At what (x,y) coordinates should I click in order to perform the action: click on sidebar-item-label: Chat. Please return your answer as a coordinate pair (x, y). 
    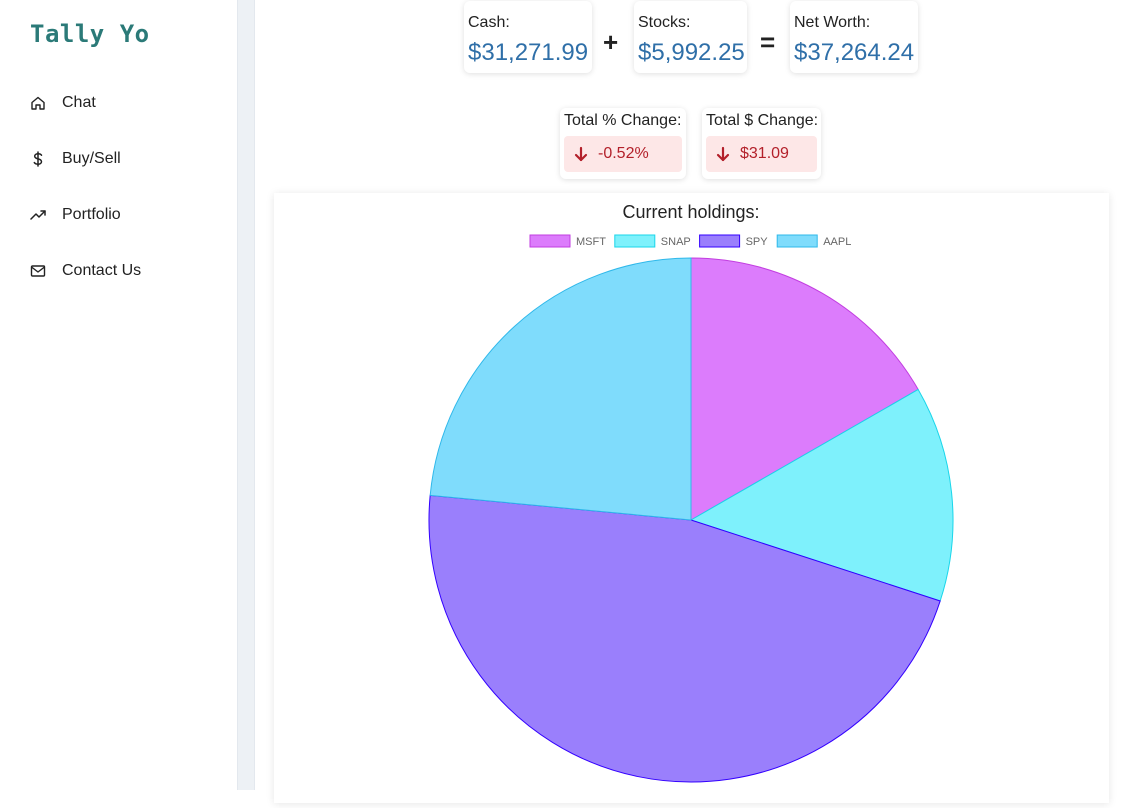
    Looking at the image, I should click on (79, 102).